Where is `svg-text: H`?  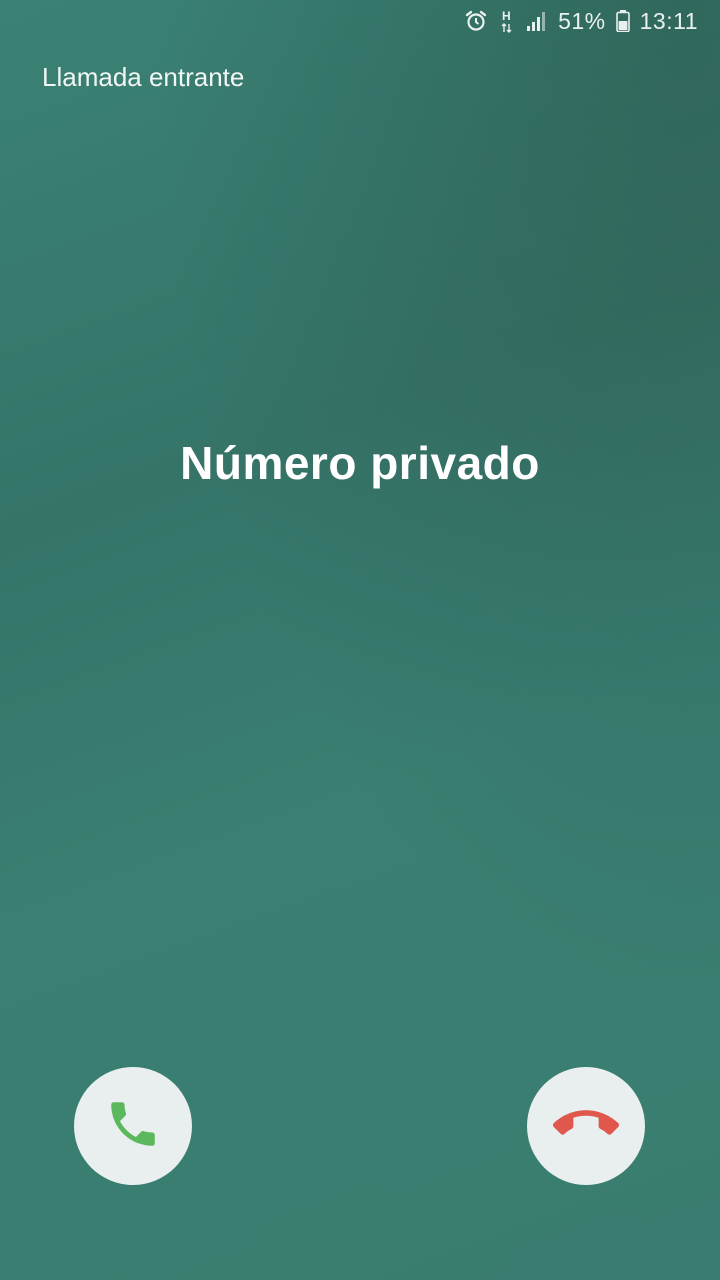 svg-text: H is located at coordinates (506, 16).